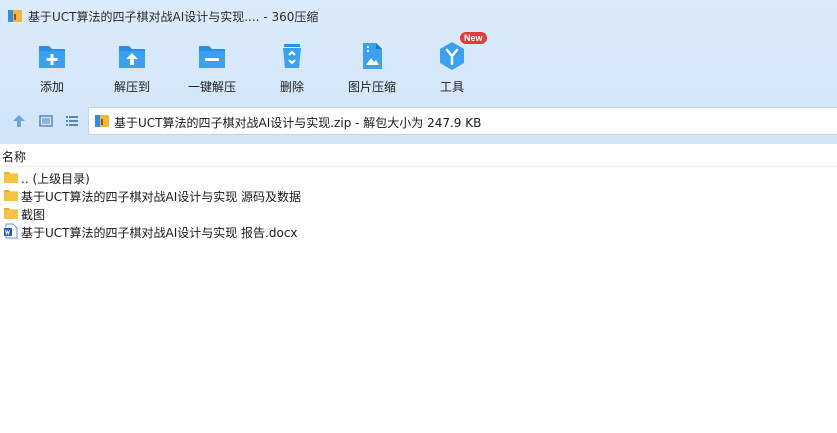  What do you see at coordinates (14, 156) in the screenshot?
I see `column-header-name: 名称` at bounding box center [14, 156].